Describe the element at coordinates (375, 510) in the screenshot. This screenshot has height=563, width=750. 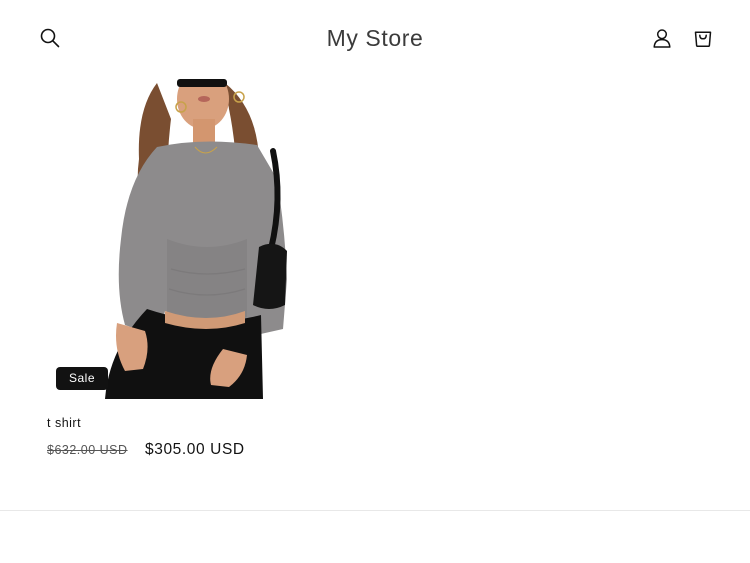
I see `footer-divider` at that location.